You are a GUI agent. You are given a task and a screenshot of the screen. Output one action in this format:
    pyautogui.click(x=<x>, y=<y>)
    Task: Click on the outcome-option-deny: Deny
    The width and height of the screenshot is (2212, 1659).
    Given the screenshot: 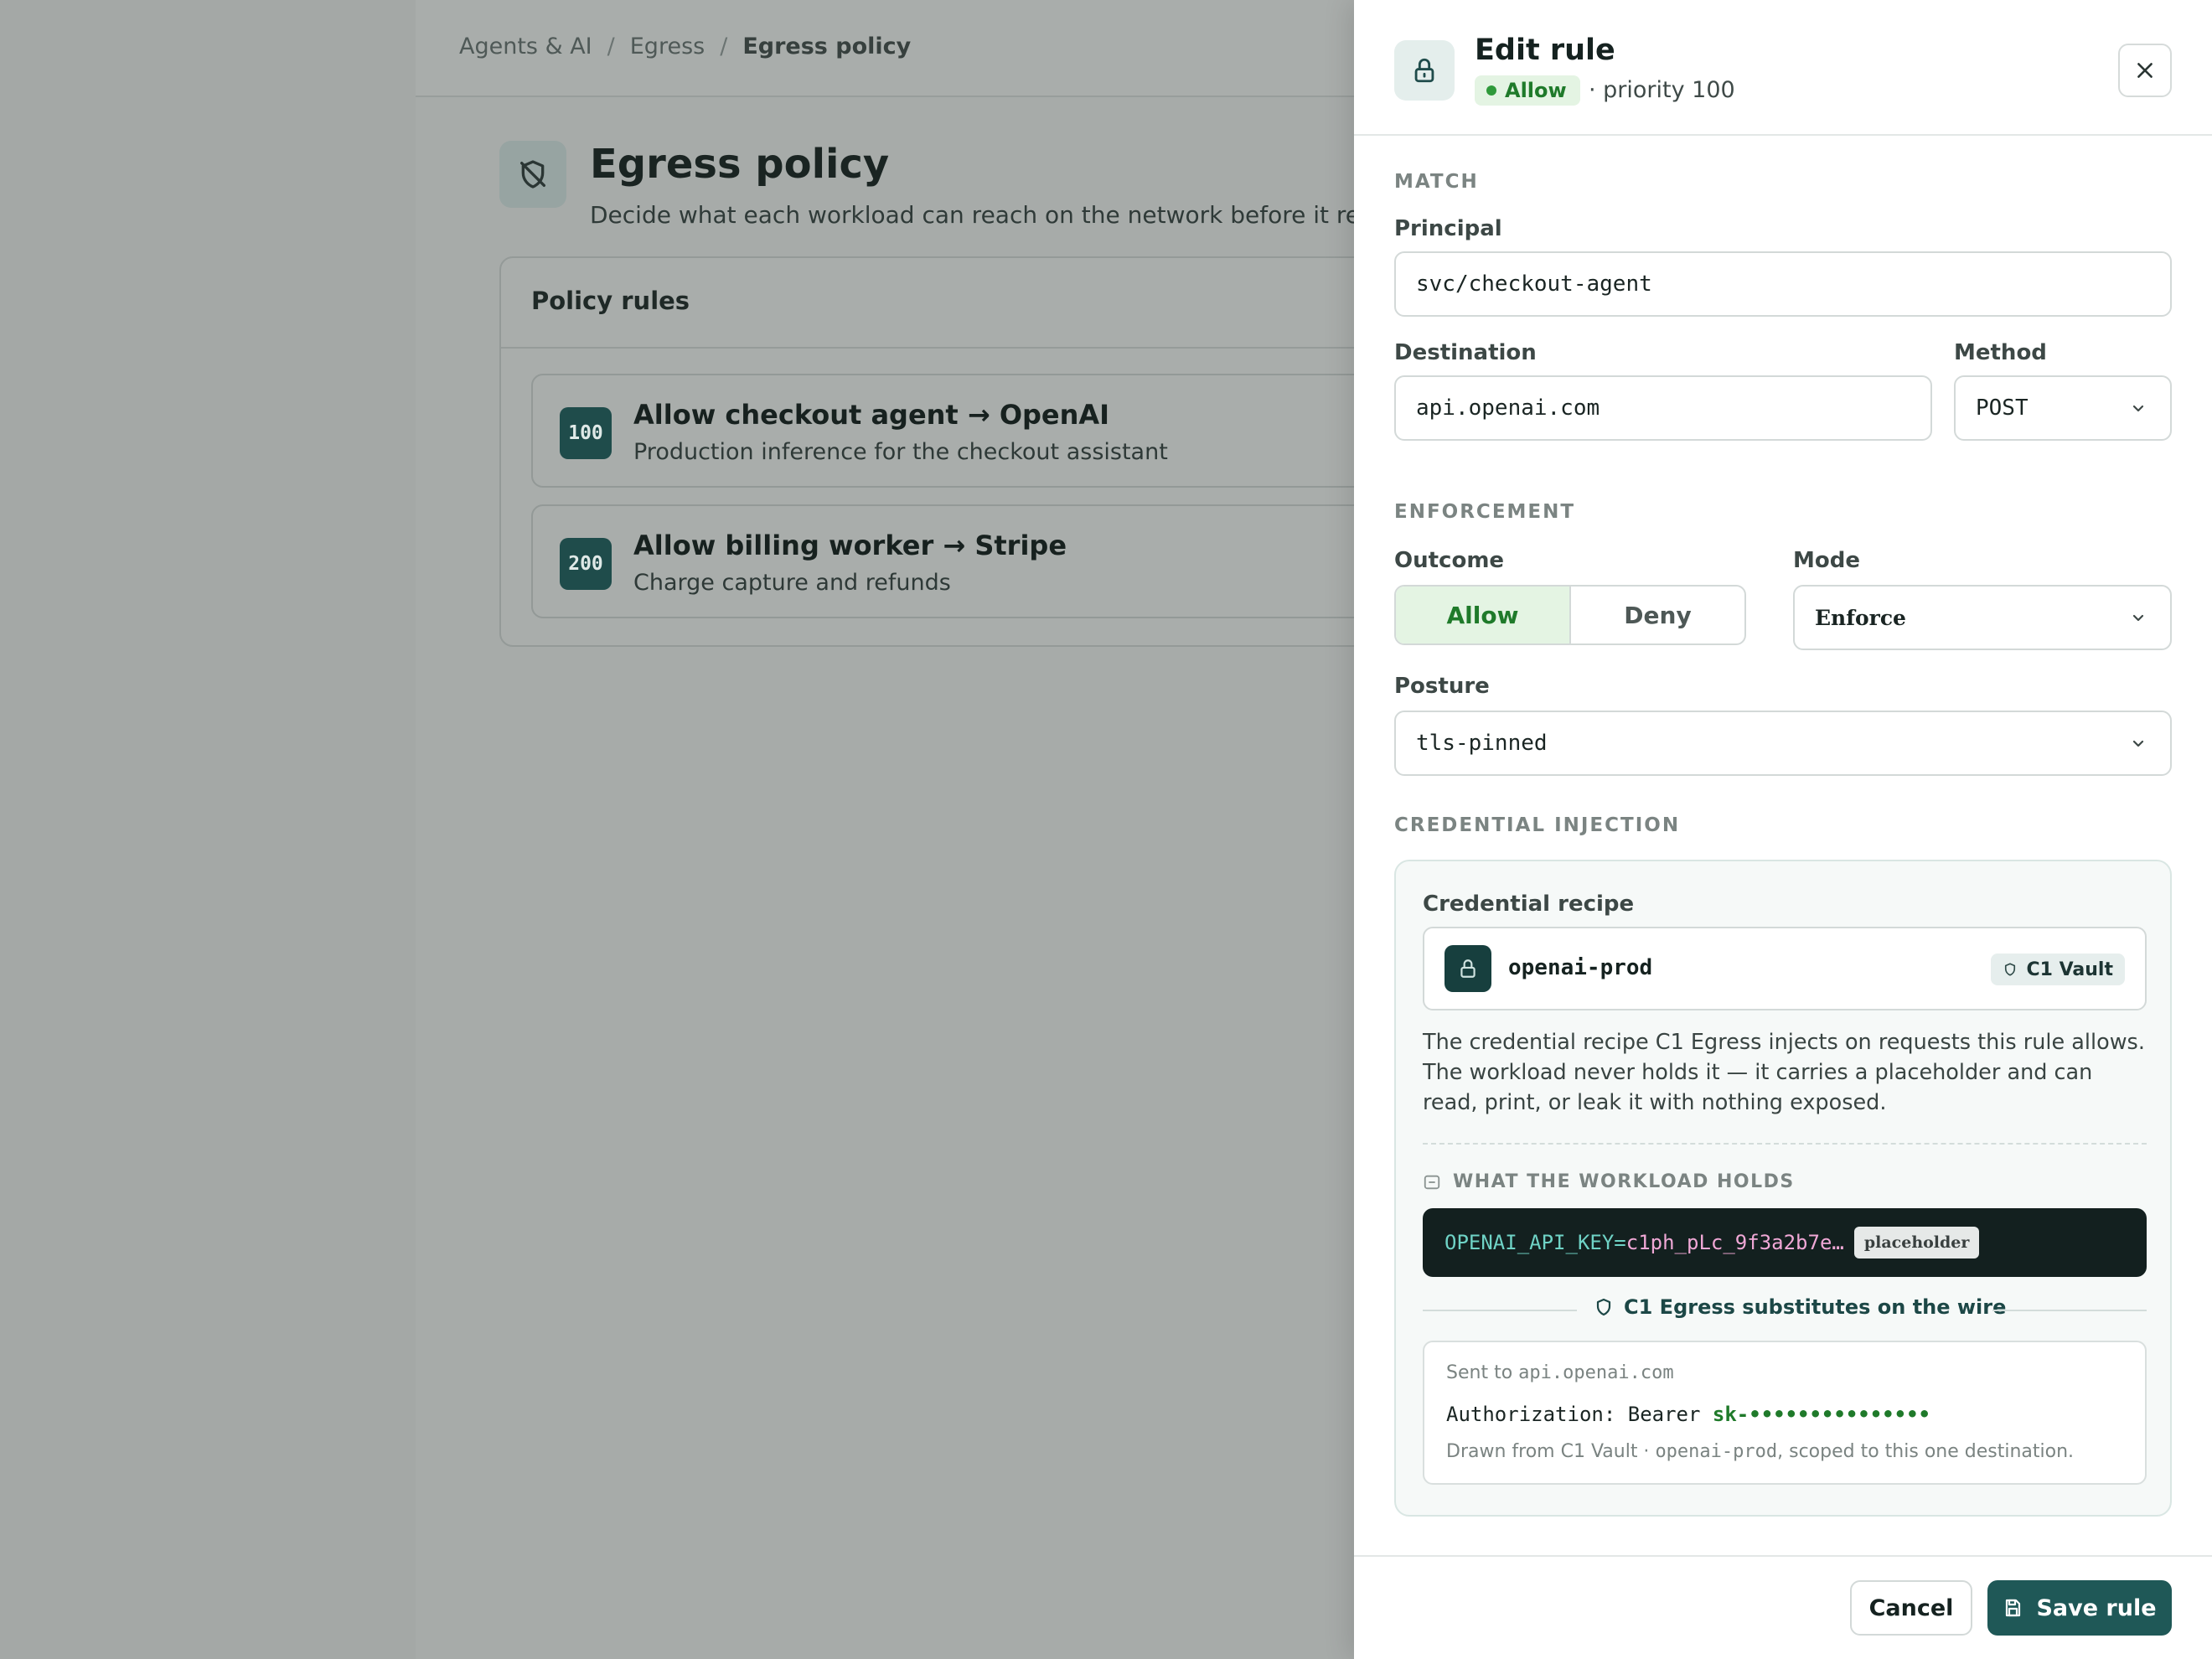 What is the action you would take?
    pyautogui.click(x=1657, y=615)
    